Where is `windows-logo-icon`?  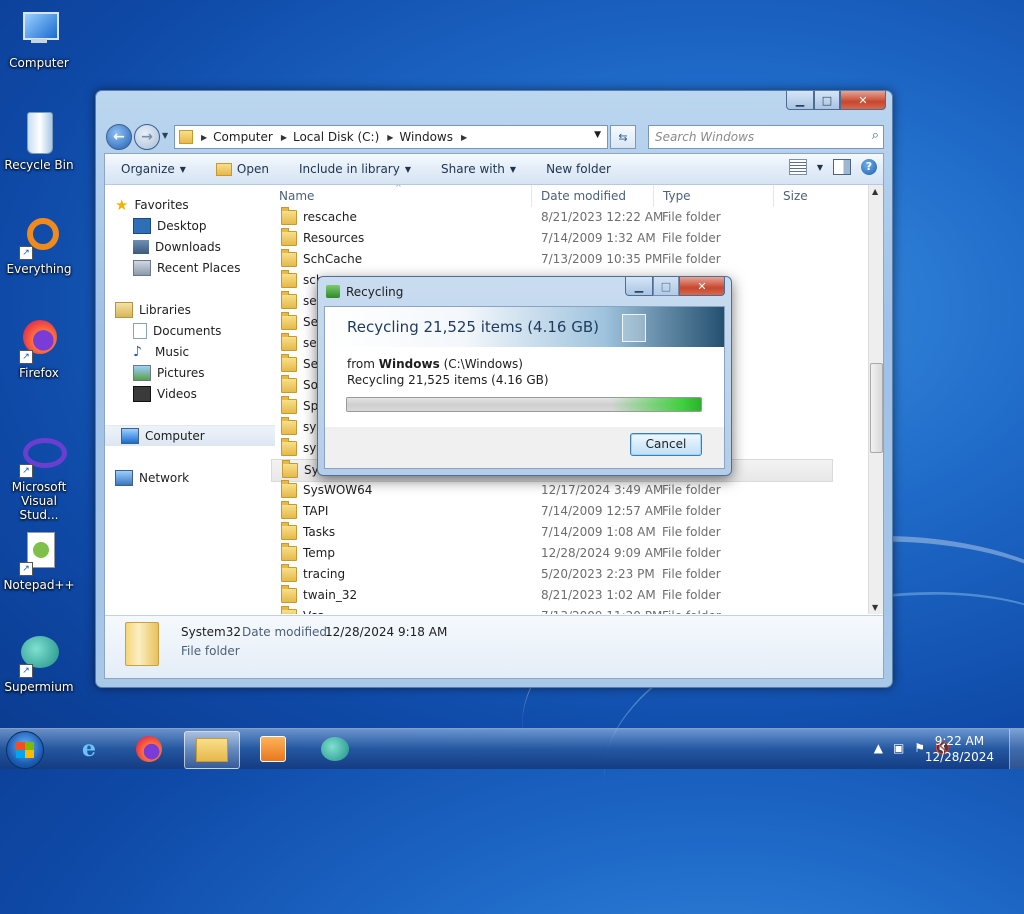 windows-logo-icon is located at coordinates (25, 750).